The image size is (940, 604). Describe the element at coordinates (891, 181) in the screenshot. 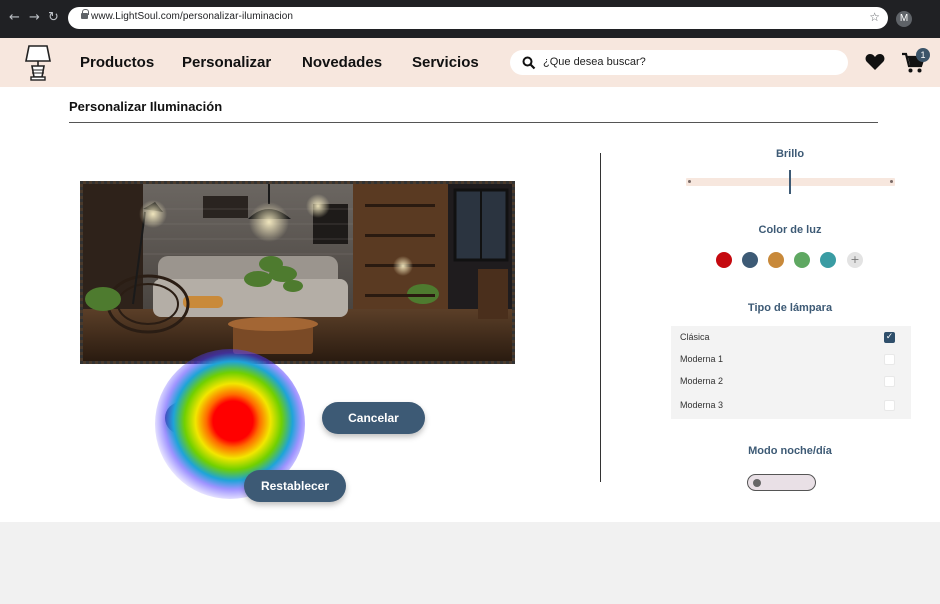

I see `slider-max-dot` at that location.